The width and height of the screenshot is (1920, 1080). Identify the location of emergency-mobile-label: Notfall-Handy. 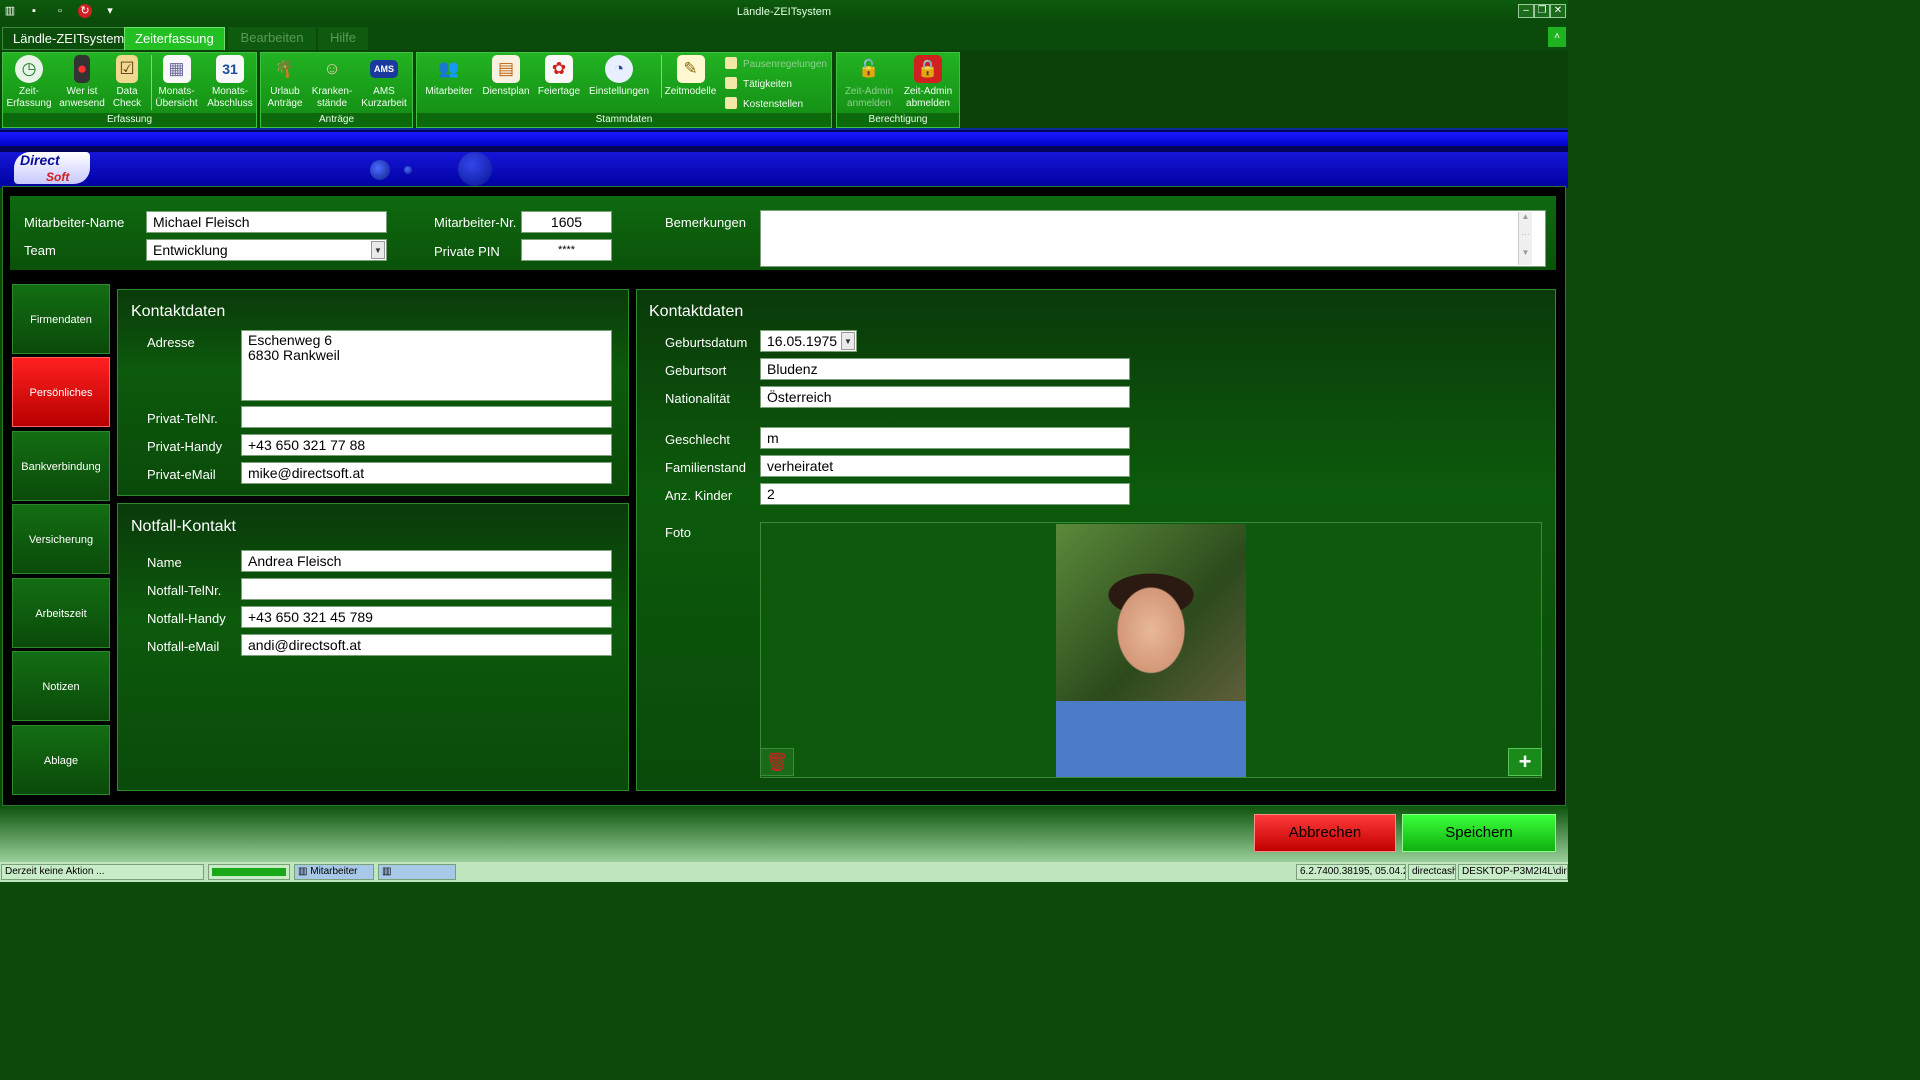
(186, 618).